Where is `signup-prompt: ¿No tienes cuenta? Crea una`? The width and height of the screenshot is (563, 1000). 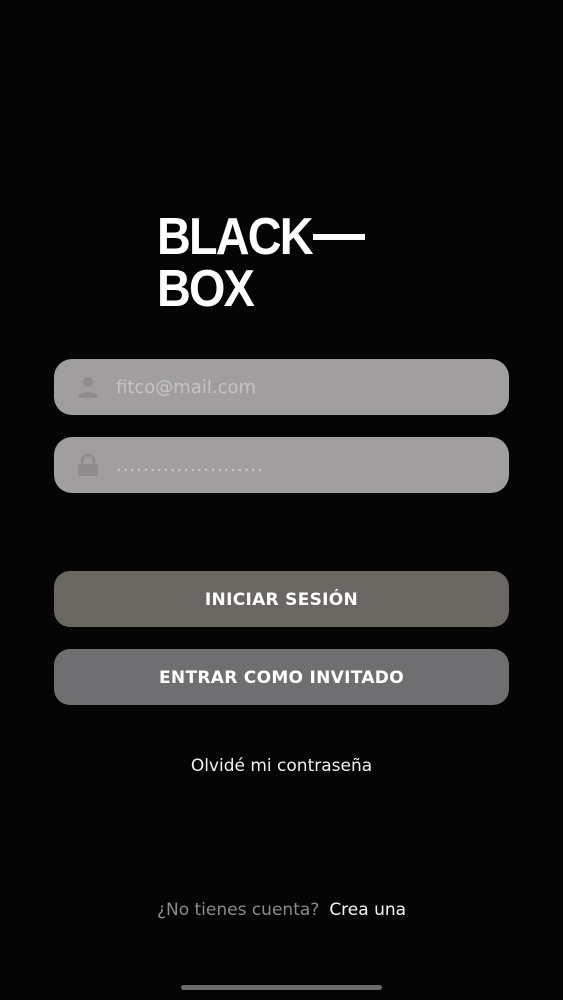
signup-prompt: ¿No tienes cuenta? Crea una is located at coordinates (281, 910).